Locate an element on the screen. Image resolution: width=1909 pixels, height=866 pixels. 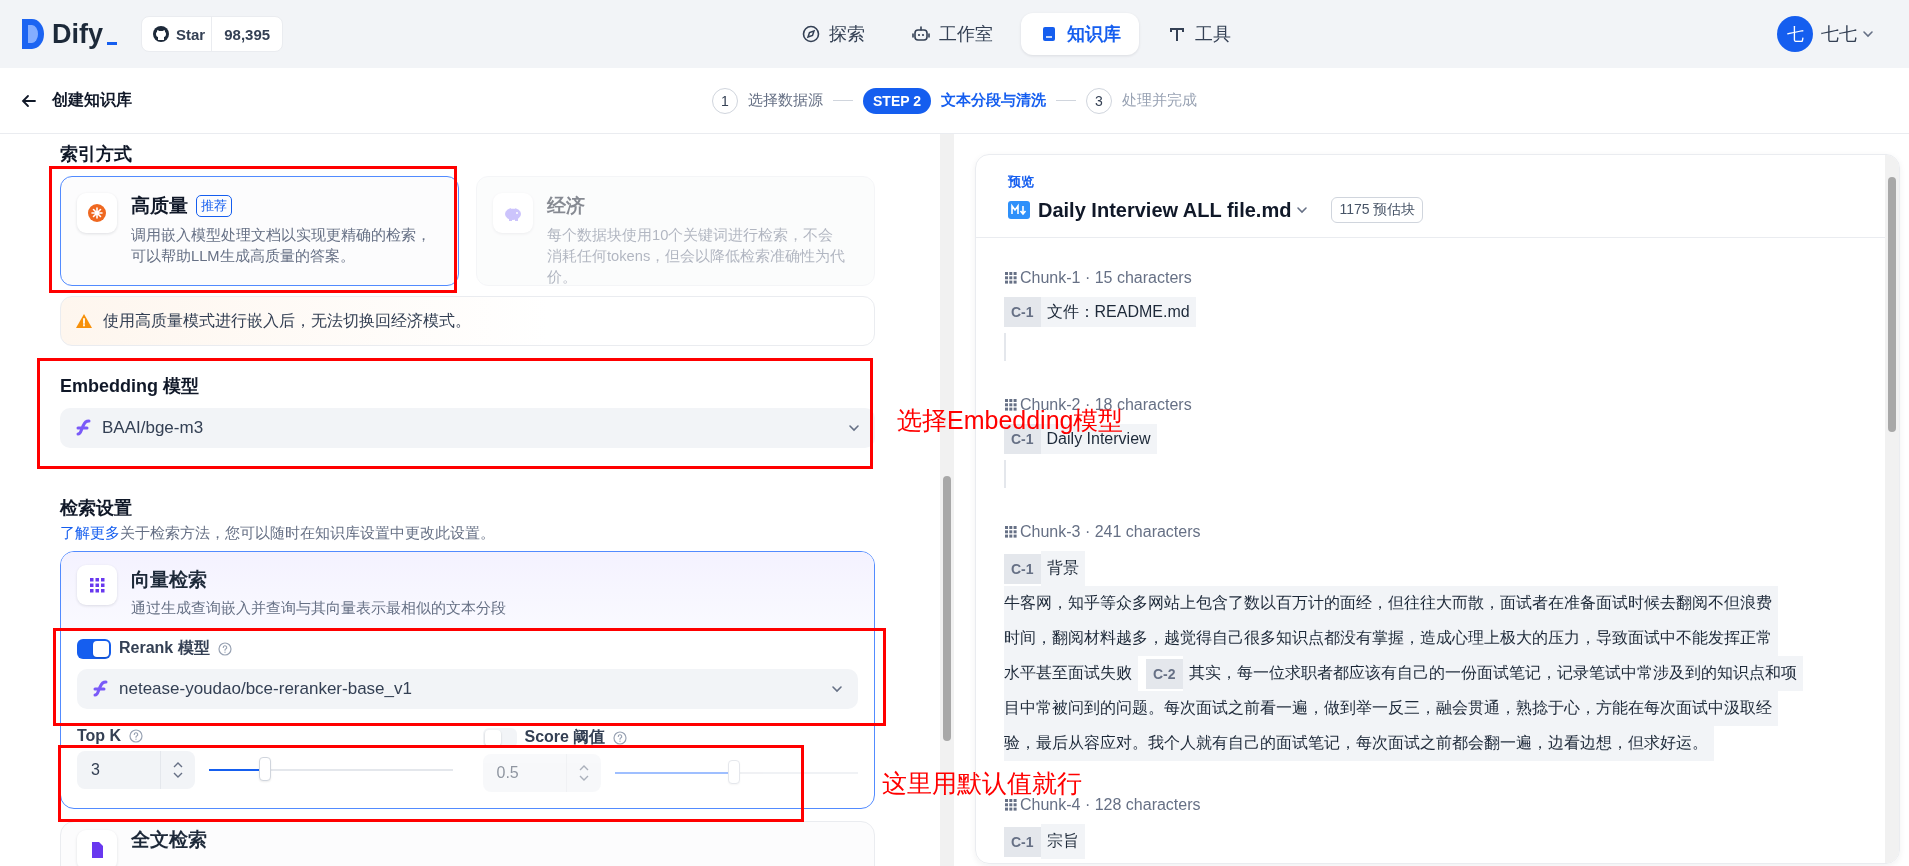
number-field: 3 is located at coordinates (136, 770).